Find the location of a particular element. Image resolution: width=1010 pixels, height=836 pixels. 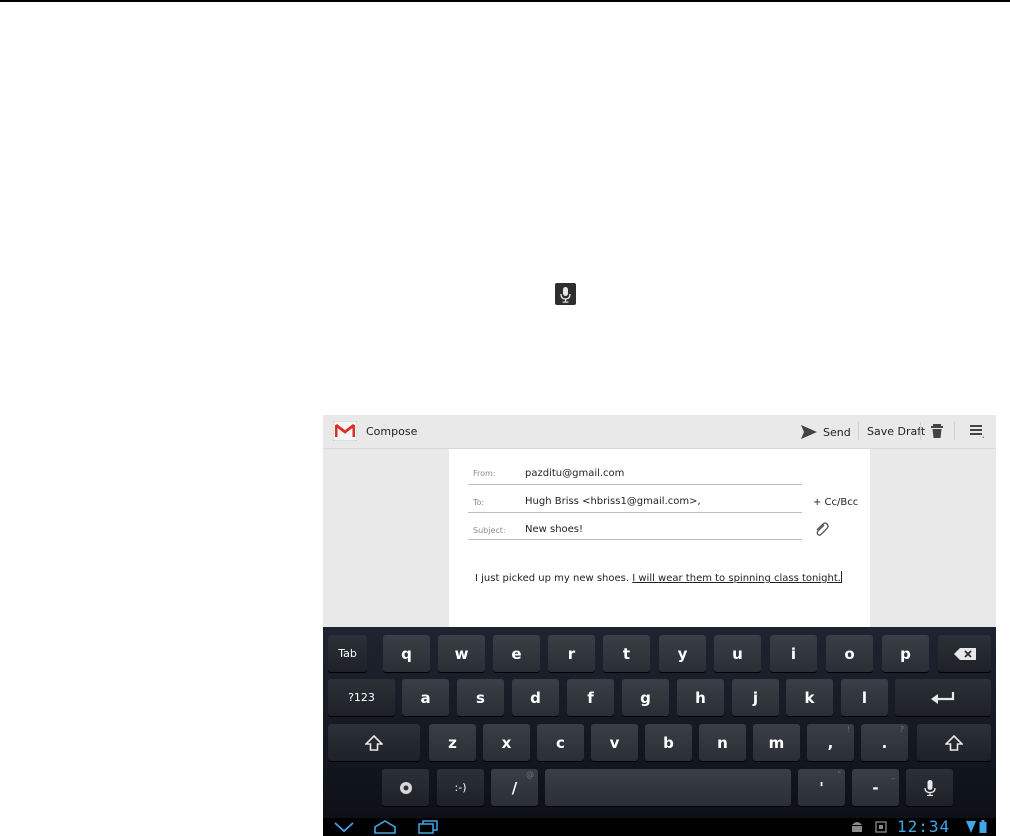

emoticon-key: :-) is located at coordinates (460, 787).